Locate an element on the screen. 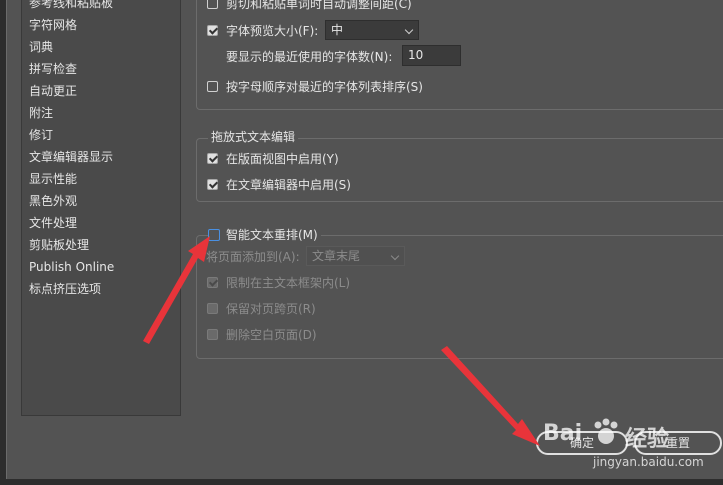 The image size is (723, 485). window-bottom-border is located at coordinates (361, 482).